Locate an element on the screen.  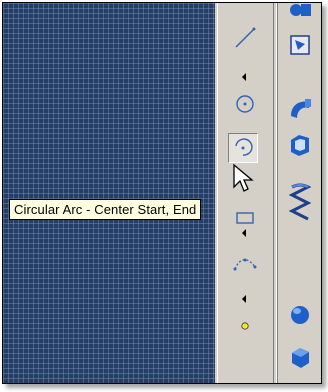
rectangle-flyout-arrow is located at coordinates (245, 231).